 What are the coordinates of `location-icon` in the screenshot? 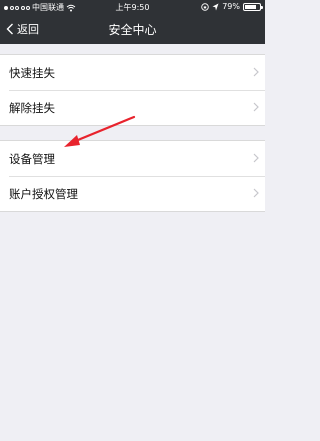 It's located at (215, 6).